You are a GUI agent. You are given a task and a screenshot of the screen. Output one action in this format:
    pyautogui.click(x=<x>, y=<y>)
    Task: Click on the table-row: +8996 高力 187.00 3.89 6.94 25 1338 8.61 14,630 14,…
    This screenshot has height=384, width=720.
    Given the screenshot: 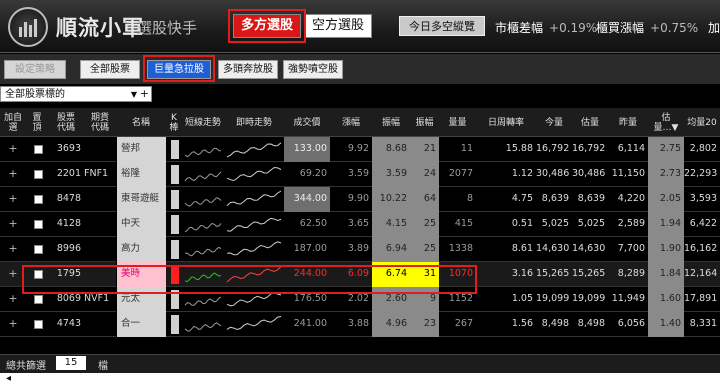 What is the action you would take?
    pyautogui.click(x=360, y=249)
    